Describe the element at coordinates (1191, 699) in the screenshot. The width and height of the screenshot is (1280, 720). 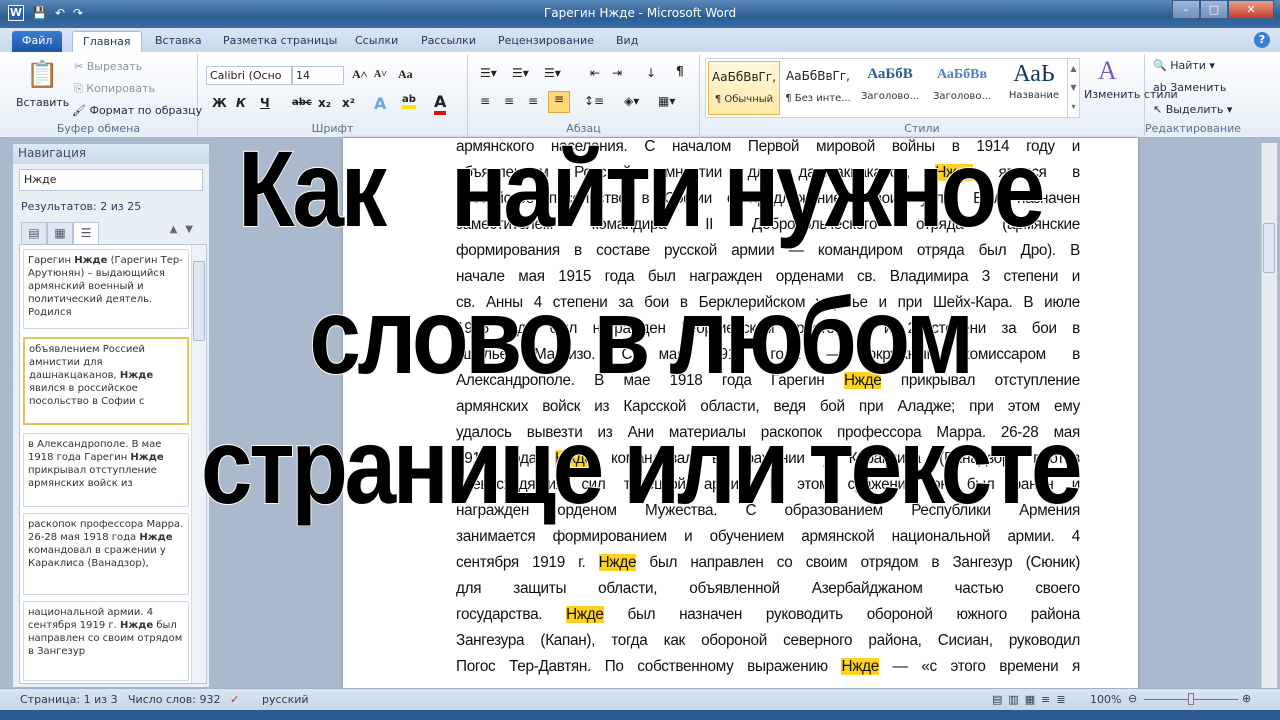
I see `zoom-slider: ⊖ ⊕` at that location.